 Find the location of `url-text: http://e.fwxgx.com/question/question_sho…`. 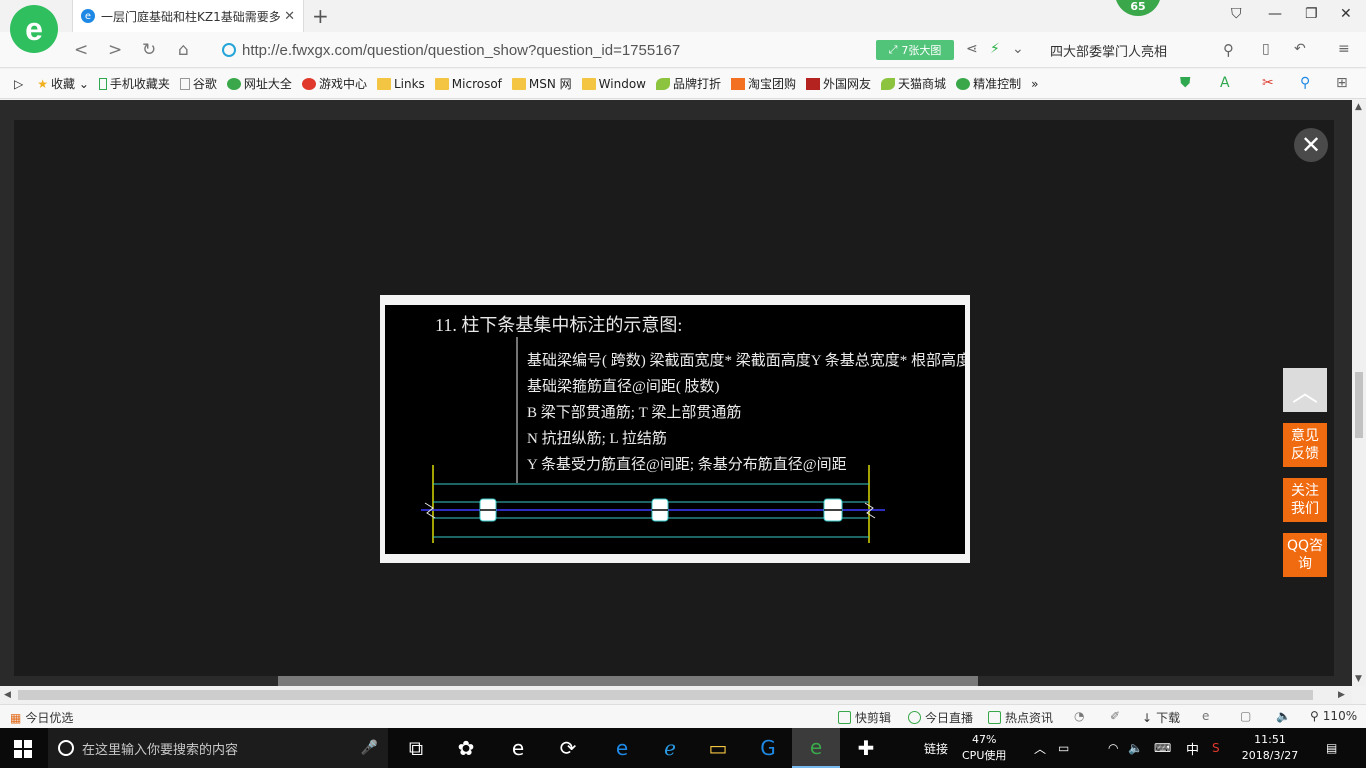

url-text: http://e.fwxgx.com/question/question_sho… is located at coordinates (461, 50).